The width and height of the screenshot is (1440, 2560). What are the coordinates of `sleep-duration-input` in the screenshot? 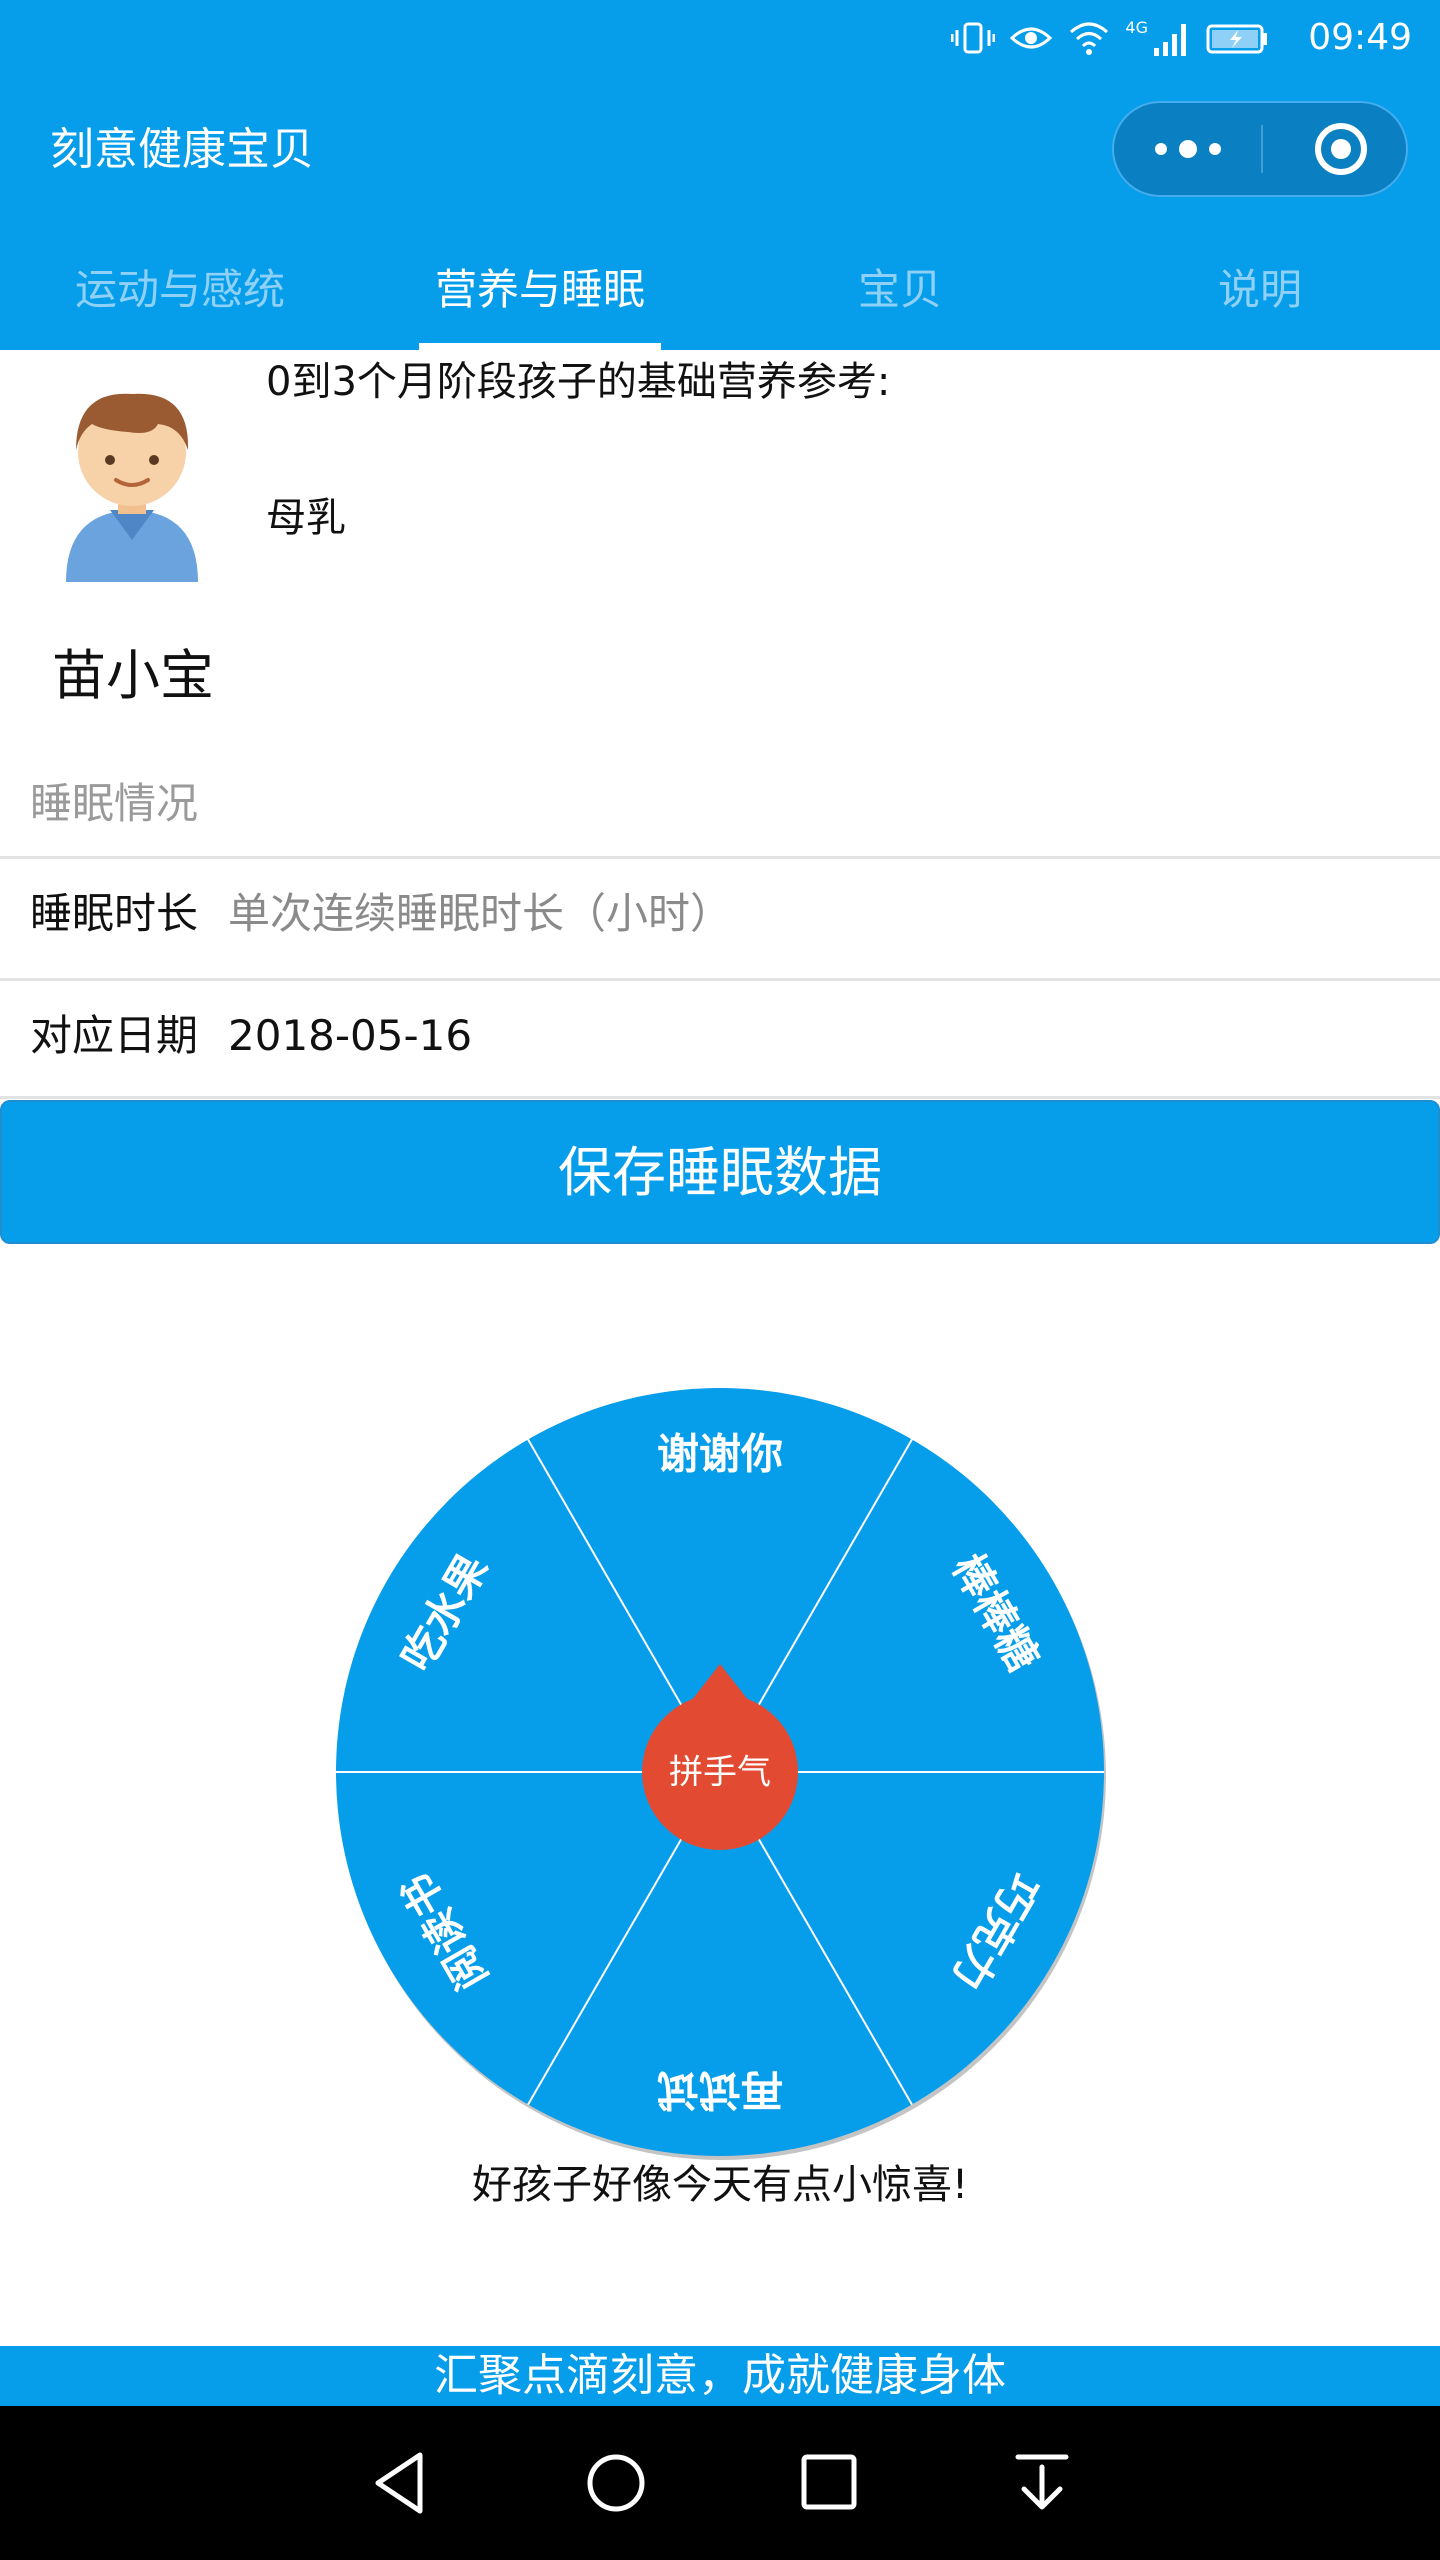 It's located at (818, 914).